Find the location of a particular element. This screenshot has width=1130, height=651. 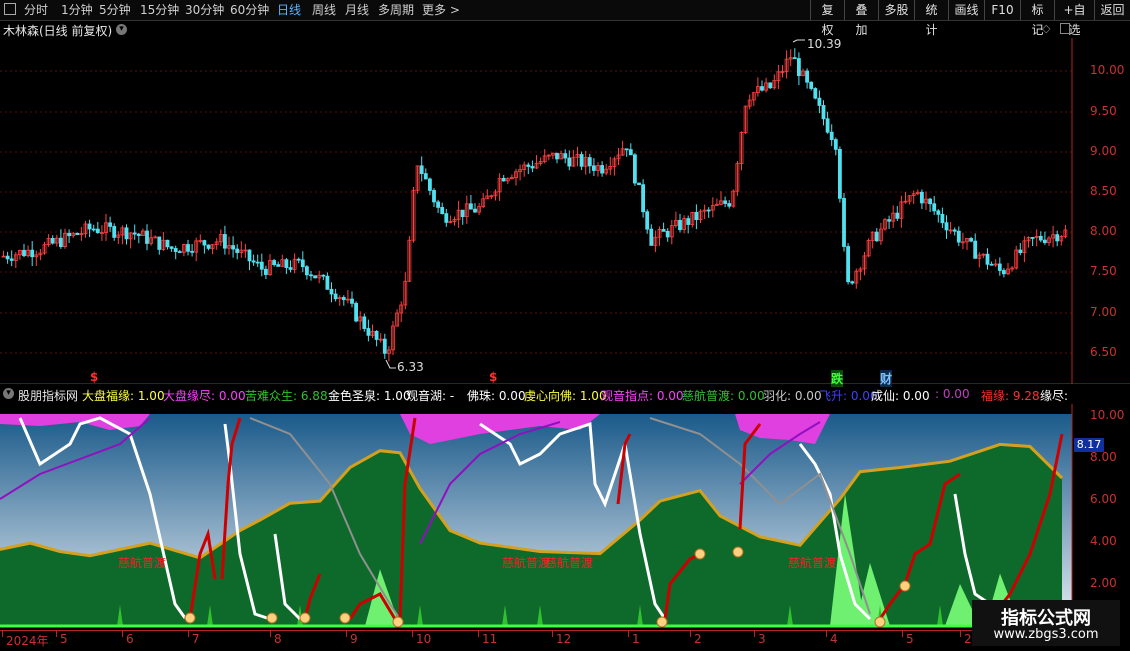

price-tick-label: 8.00 is located at coordinates (1103, 231).